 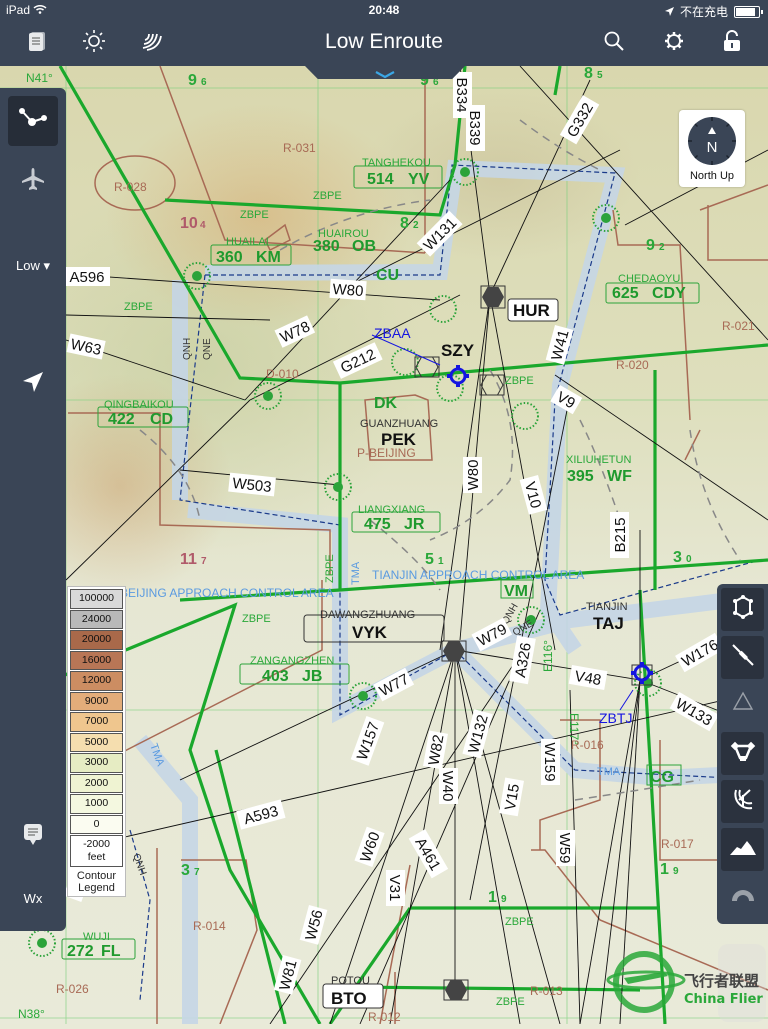 What do you see at coordinates (227, 593) in the screenshot?
I see `approach-area-label: BEIJING APPROACH CONTROL AREA` at bounding box center [227, 593].